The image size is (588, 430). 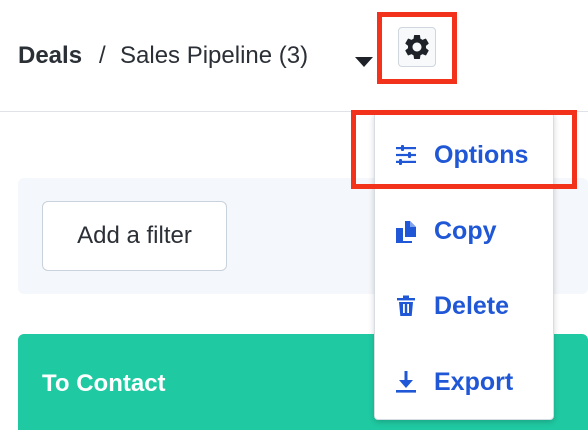 I want to click on add-filter-button: Add a filter, so click(x=134, y=236).